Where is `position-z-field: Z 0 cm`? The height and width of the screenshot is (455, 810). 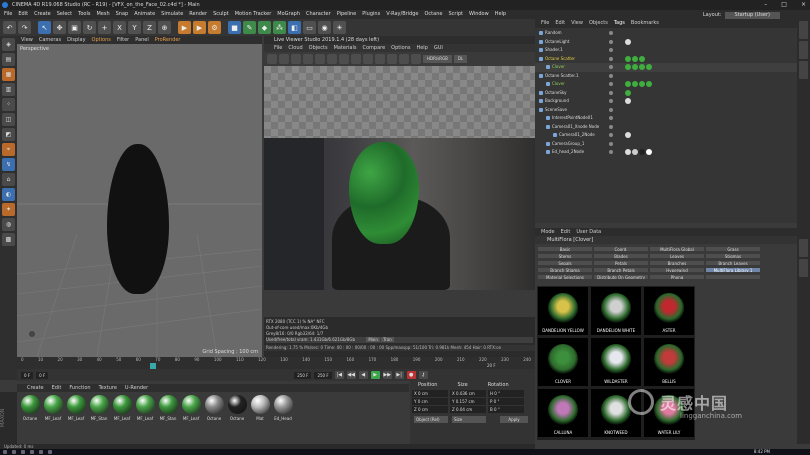
position-z-field: Z 0 cm is located at coordinates (430, 409).